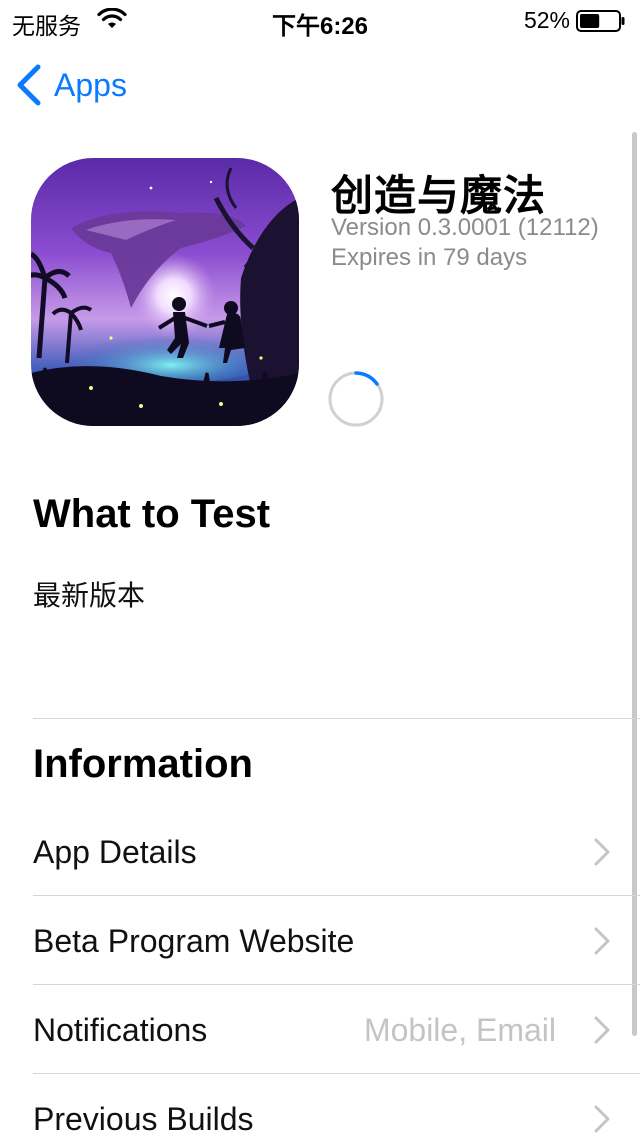  I want to click on what-to-test-heading: What to Test, so click(152, 514).